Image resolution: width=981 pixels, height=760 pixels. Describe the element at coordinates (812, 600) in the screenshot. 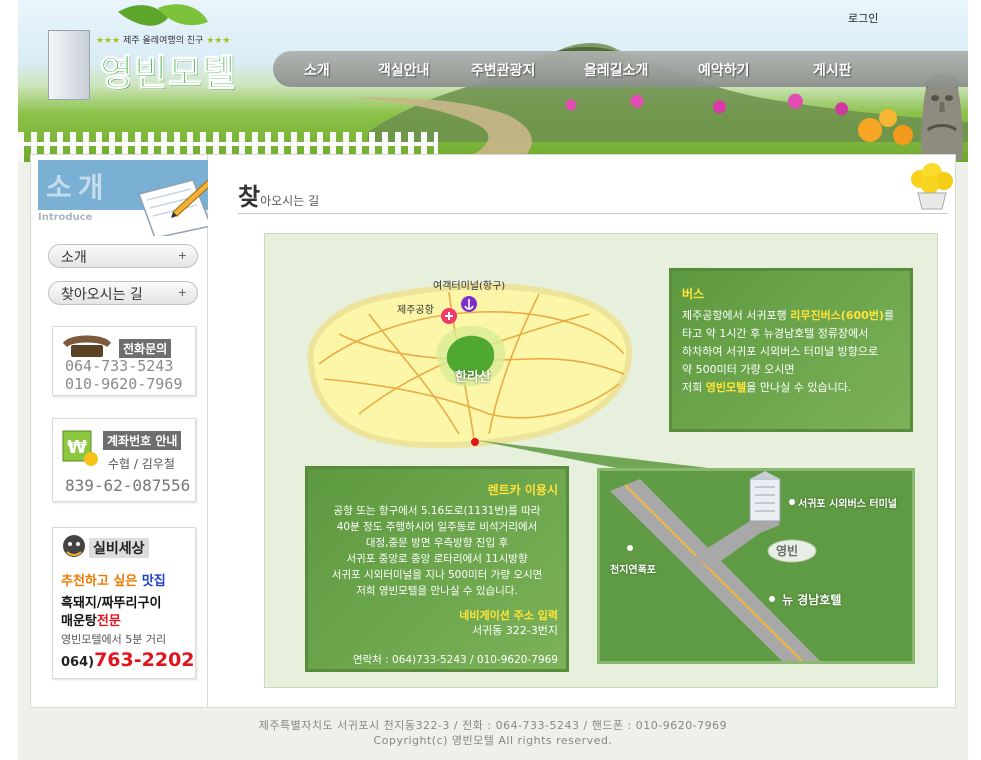

I see `hotel-label: 뉴 경남호텔` at that location.